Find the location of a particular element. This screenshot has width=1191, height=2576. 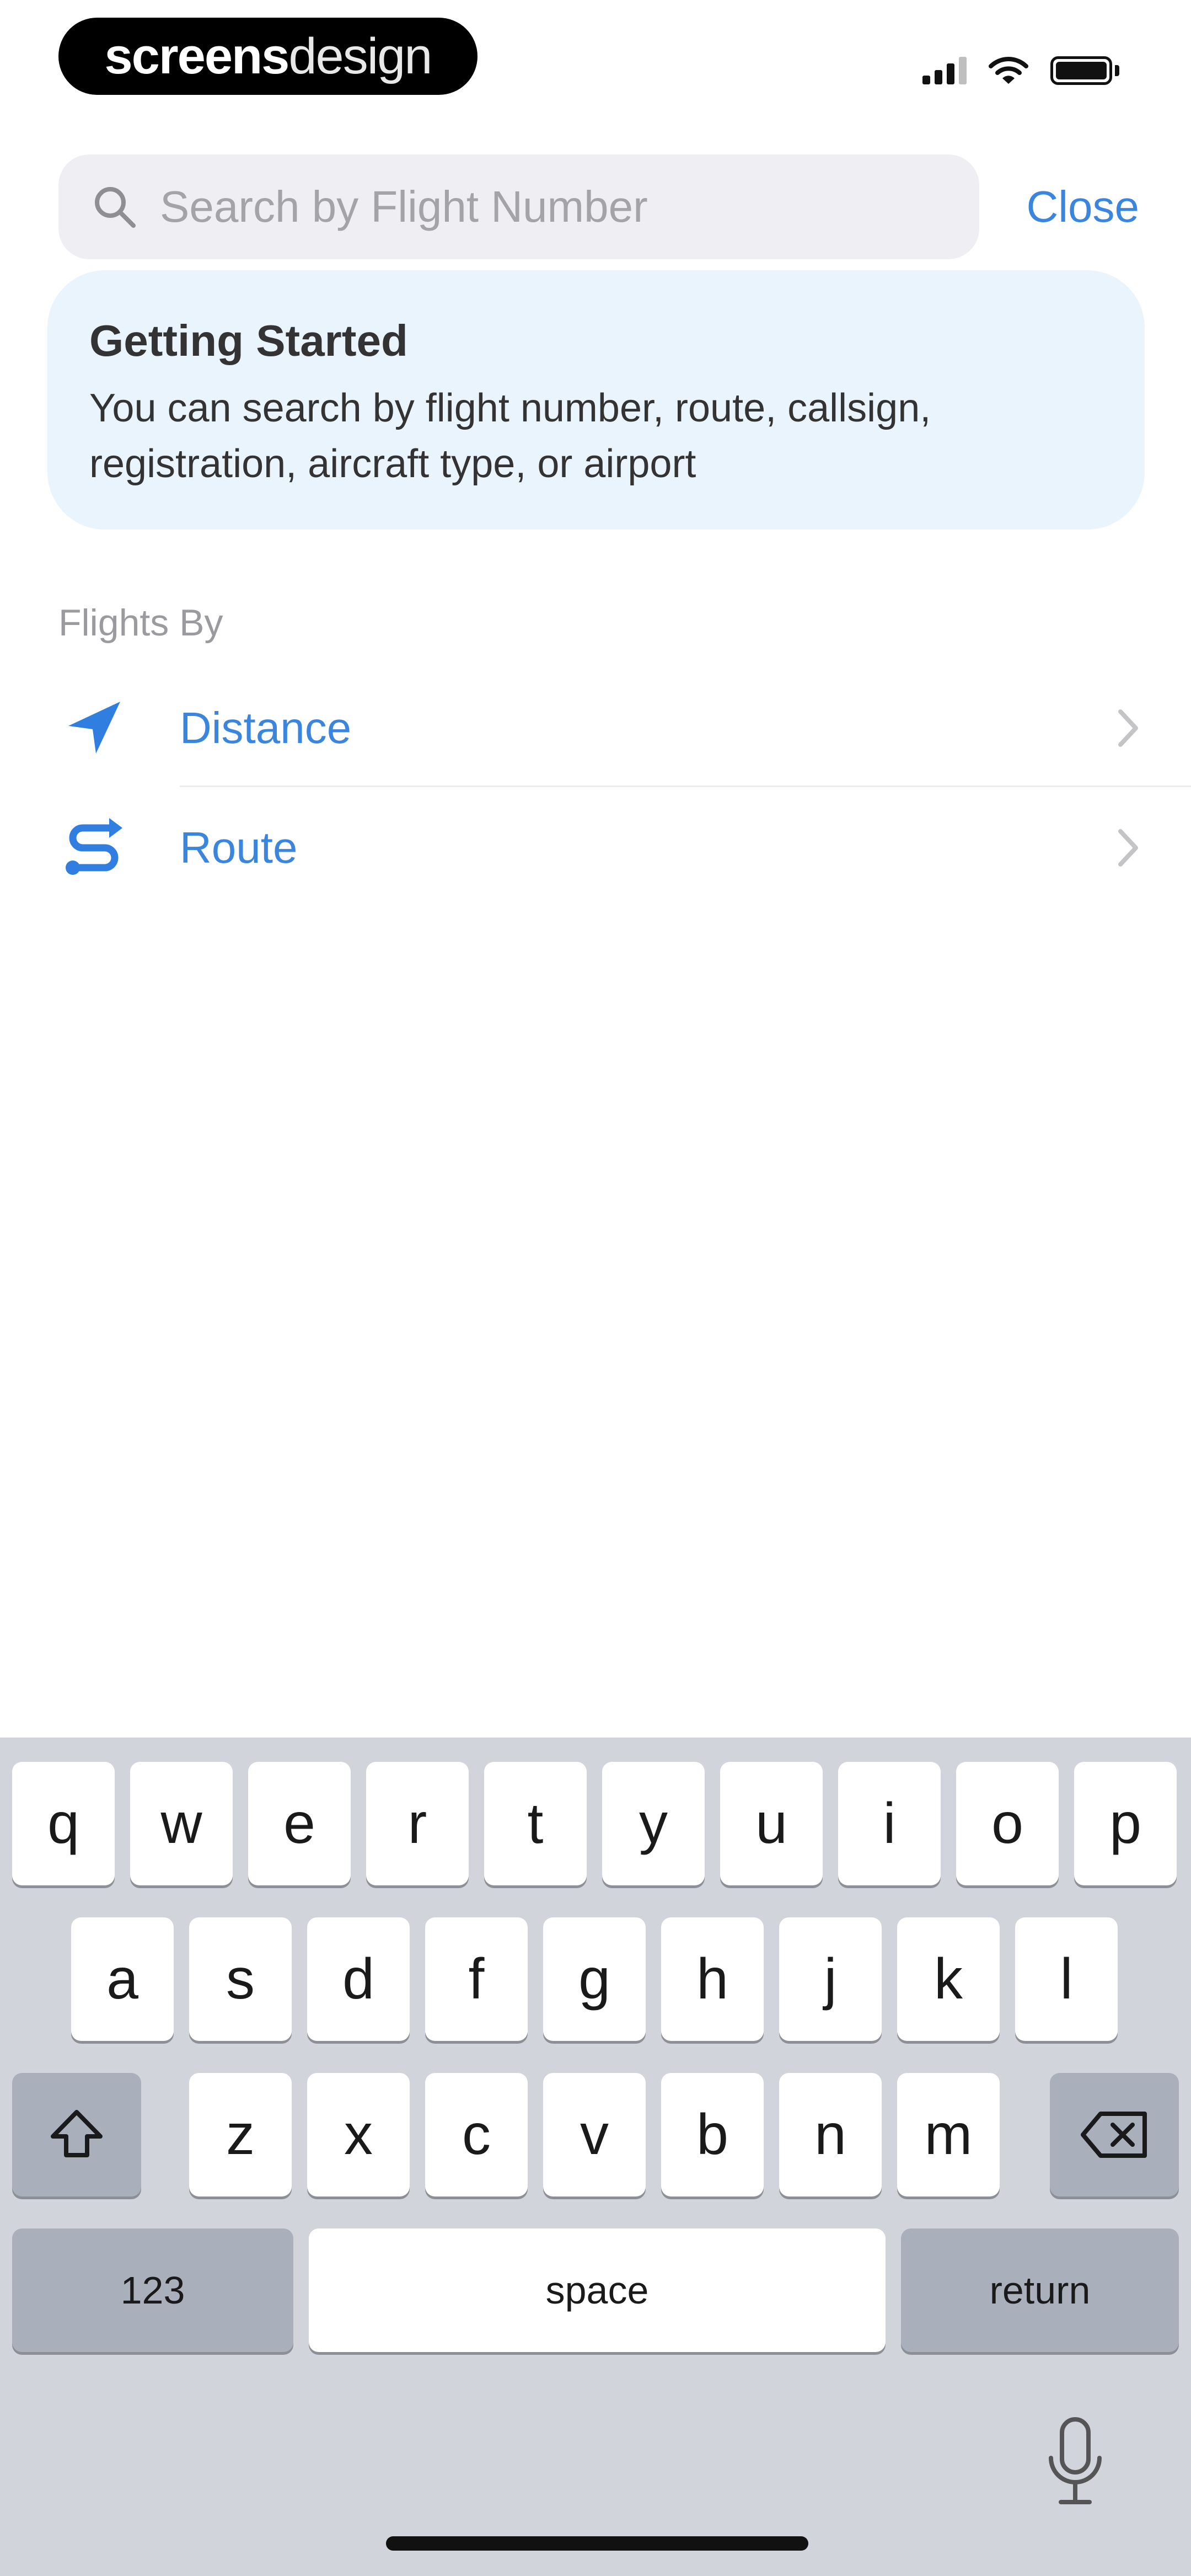

key-l: l is located at coordinates (1066, 1979).